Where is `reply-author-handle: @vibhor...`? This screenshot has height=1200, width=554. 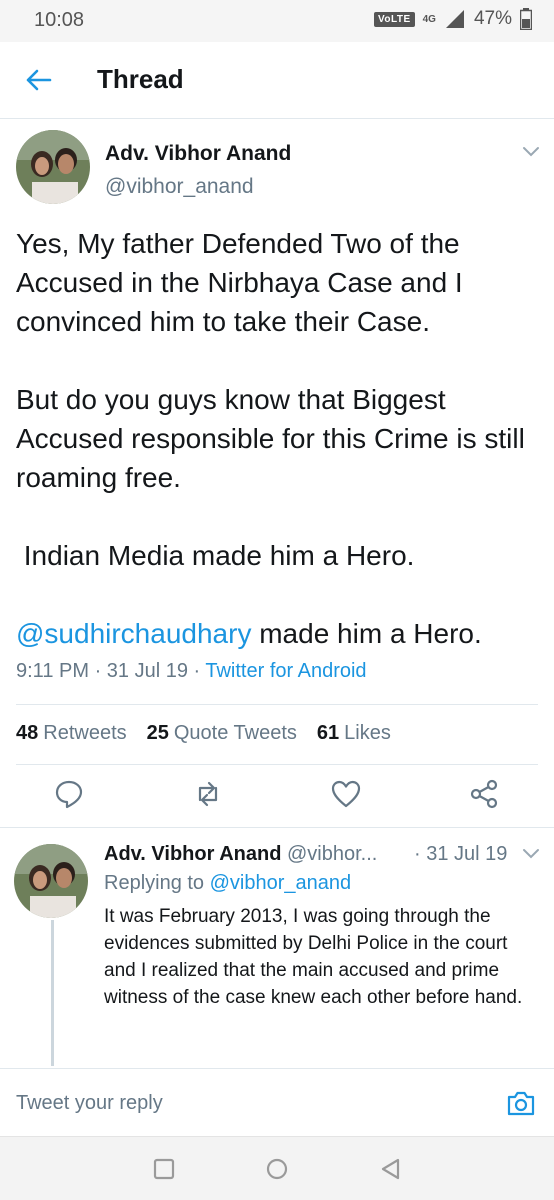 reply-author-handle: @vibhor... is located at coordinates (332, 854).